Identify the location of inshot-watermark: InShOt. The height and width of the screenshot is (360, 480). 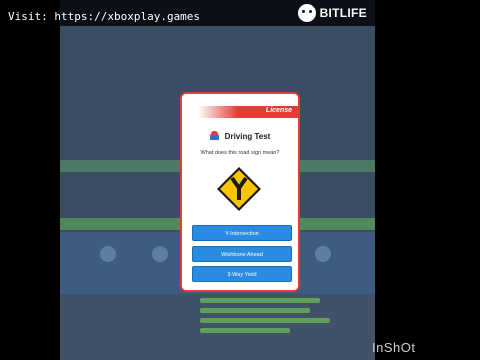
(394, 347).